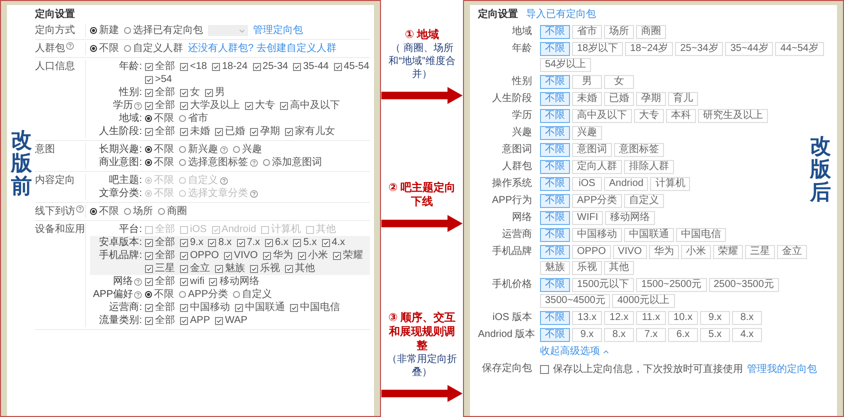  Describe the element at coordinates (715, 335) in the screenshot. I see `option-button: 5.x` at that location.